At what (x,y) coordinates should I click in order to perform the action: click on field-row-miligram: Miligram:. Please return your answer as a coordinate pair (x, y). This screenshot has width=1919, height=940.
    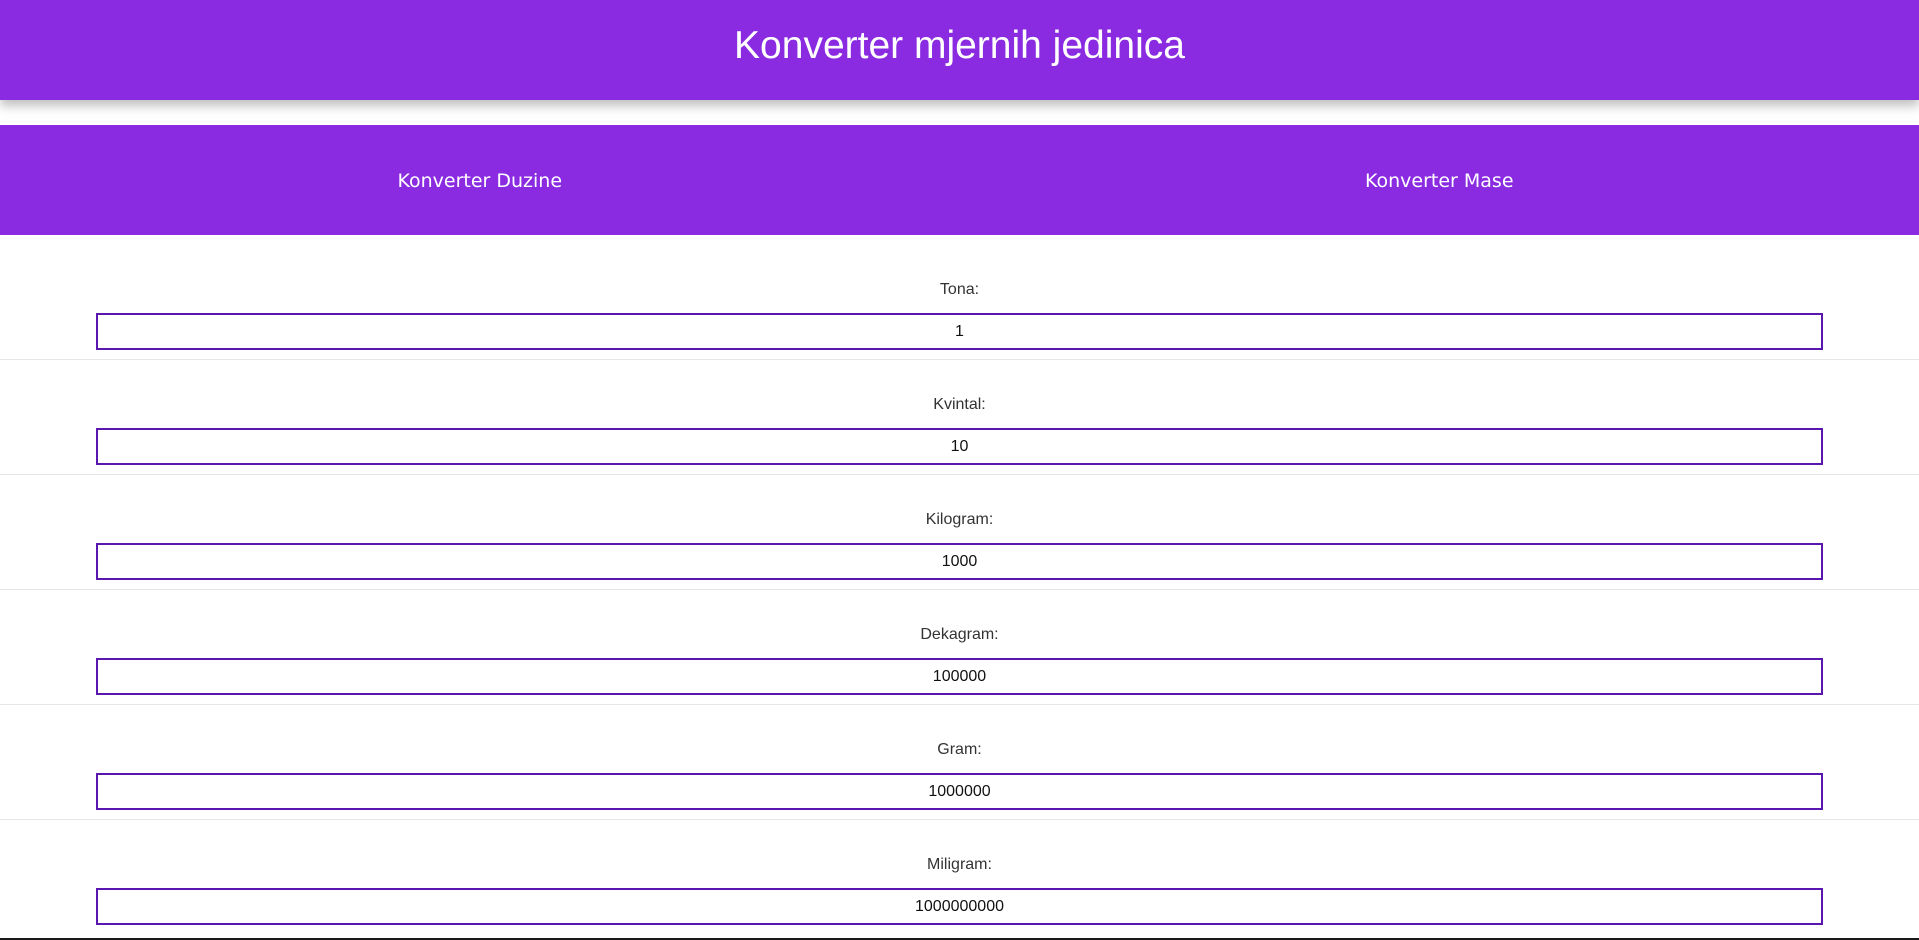
    Looking at the image, I should click on (959, 877).